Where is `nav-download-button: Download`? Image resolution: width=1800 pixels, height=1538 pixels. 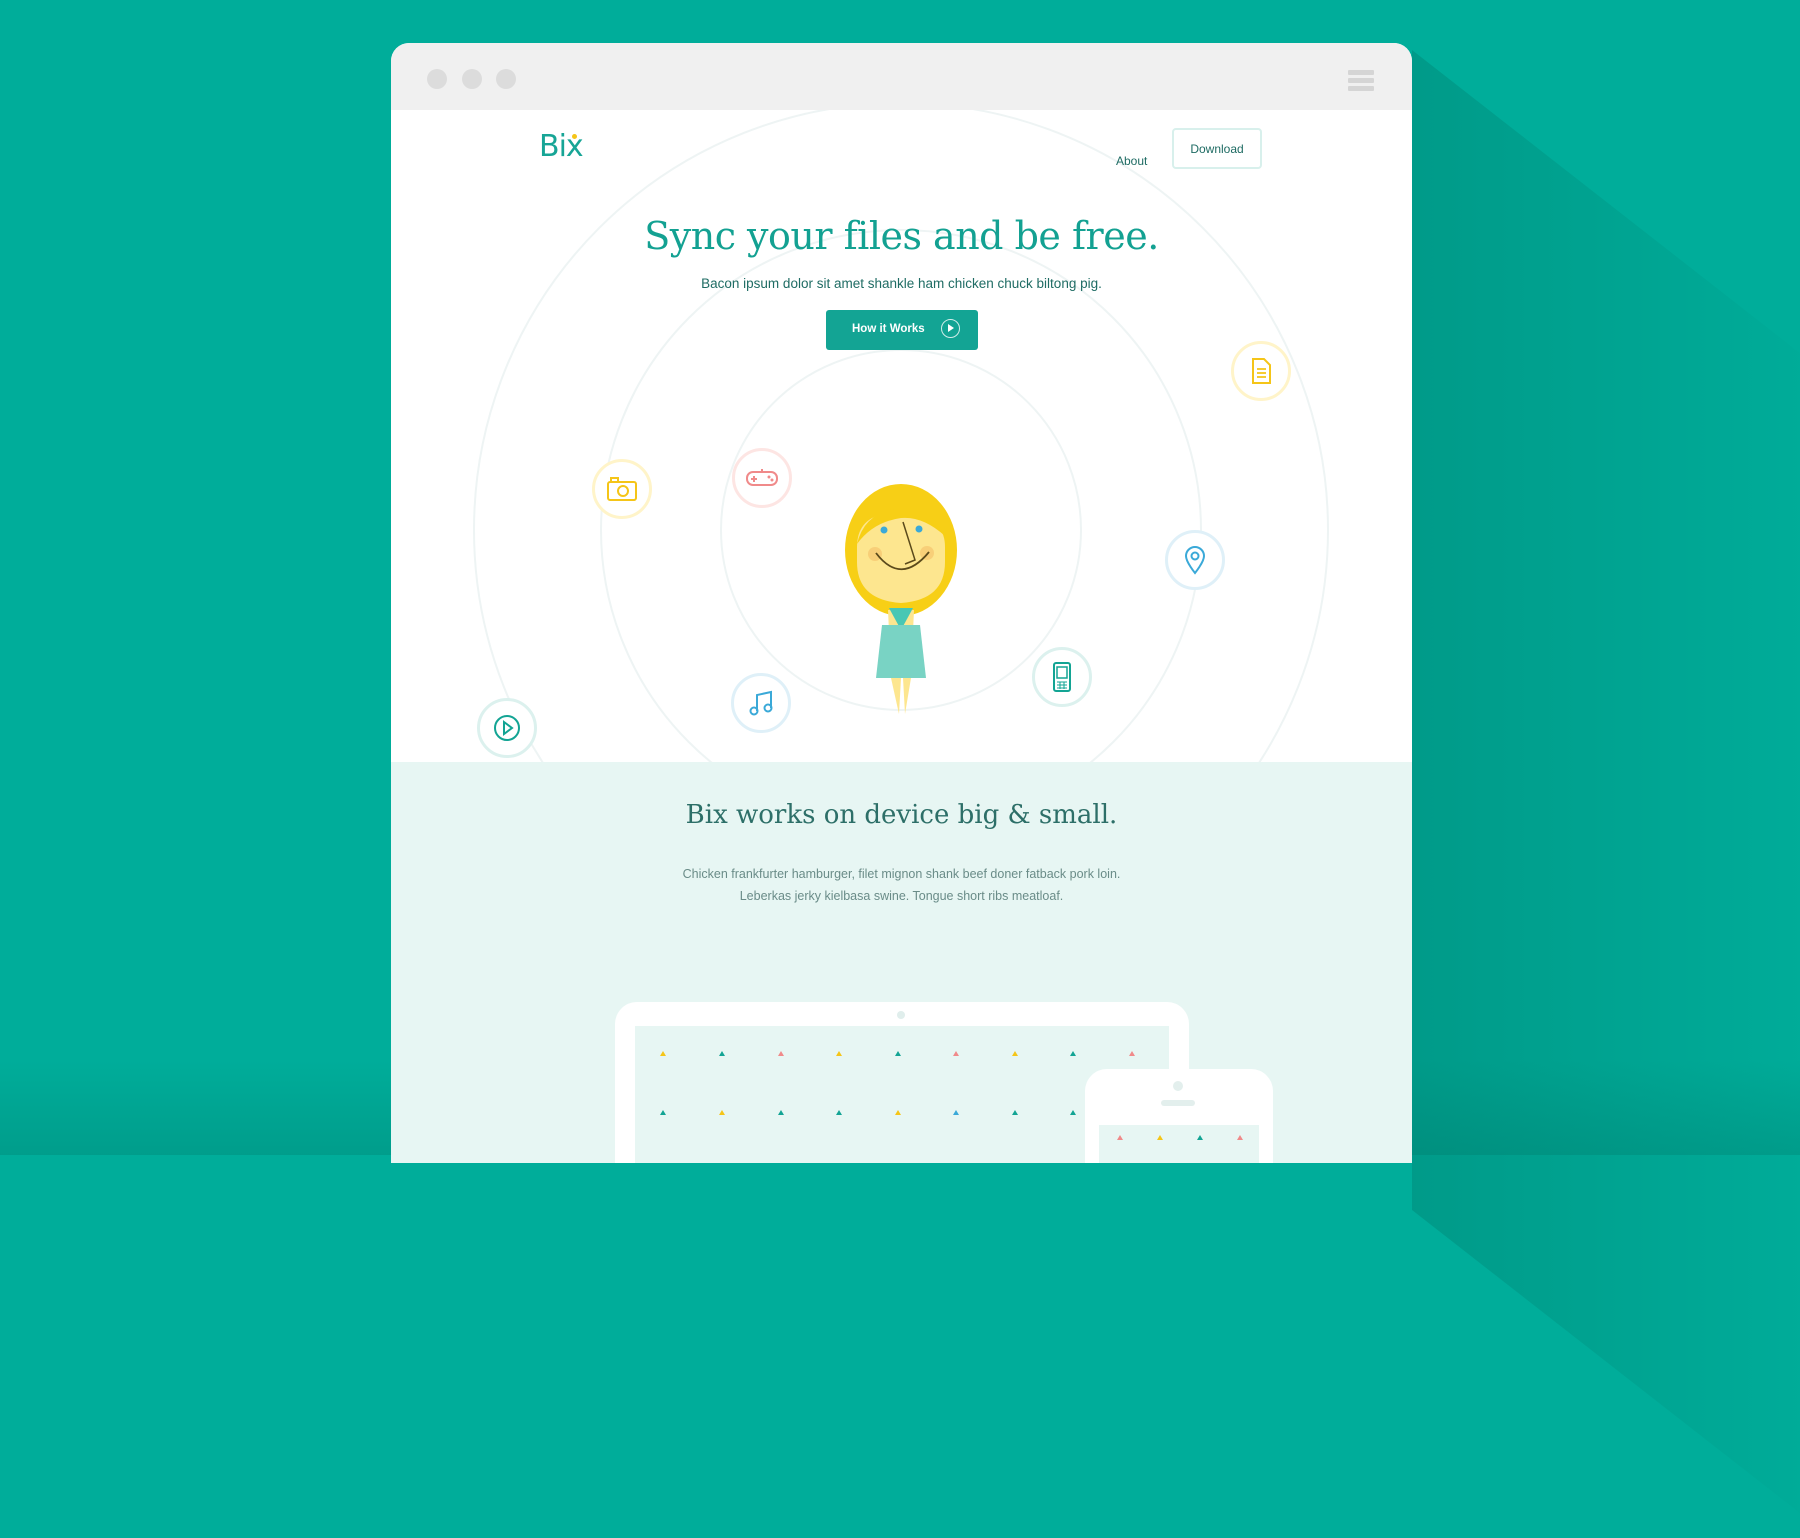 nav-download-button: Download is located at coordinates (1217, 148).